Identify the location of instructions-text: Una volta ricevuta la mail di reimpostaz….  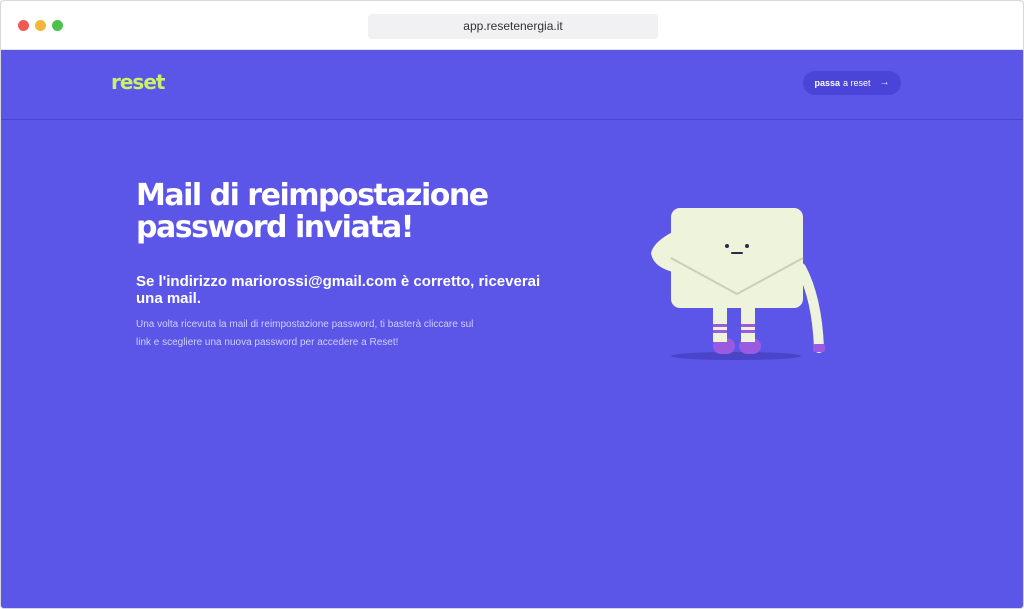
(341, 334).